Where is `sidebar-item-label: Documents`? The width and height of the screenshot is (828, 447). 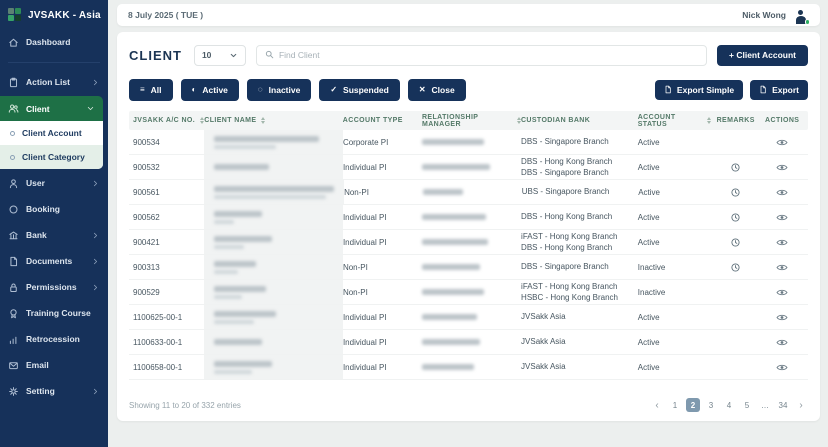
sidebar-item-label: Documents is located at coordinates (49, 261).